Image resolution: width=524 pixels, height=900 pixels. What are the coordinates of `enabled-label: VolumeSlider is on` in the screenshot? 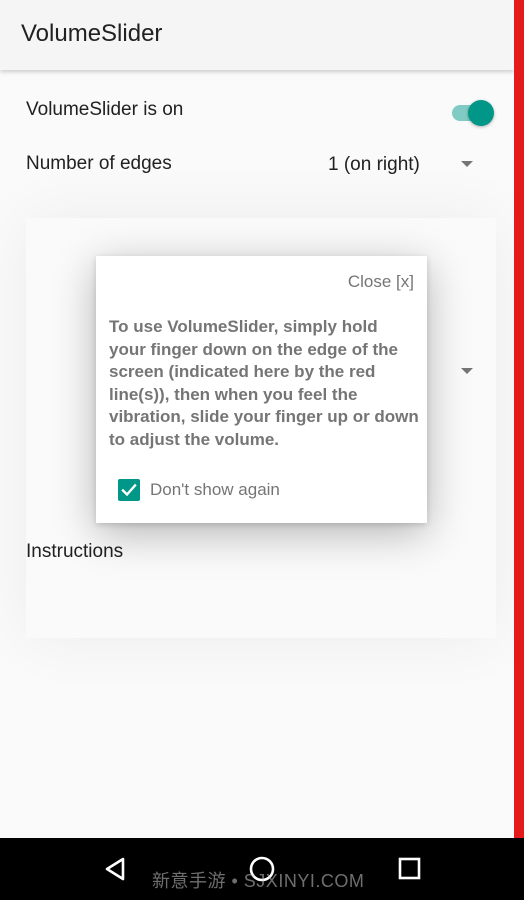 It's located at (105, 109).